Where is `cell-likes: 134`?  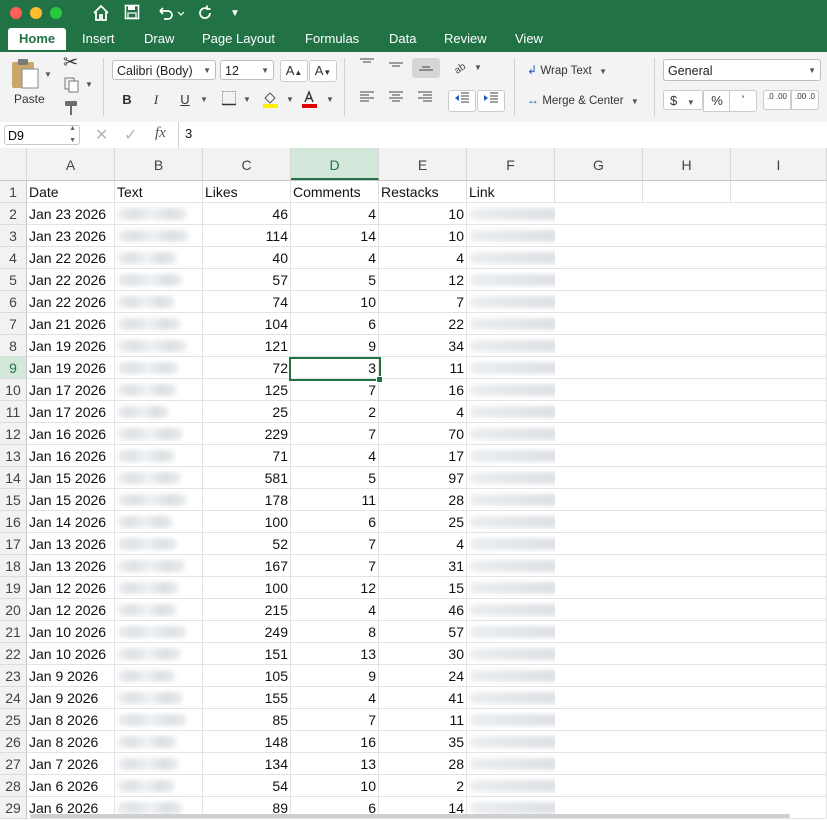 cell-likes: 134 is located at coordinates (247, 764).